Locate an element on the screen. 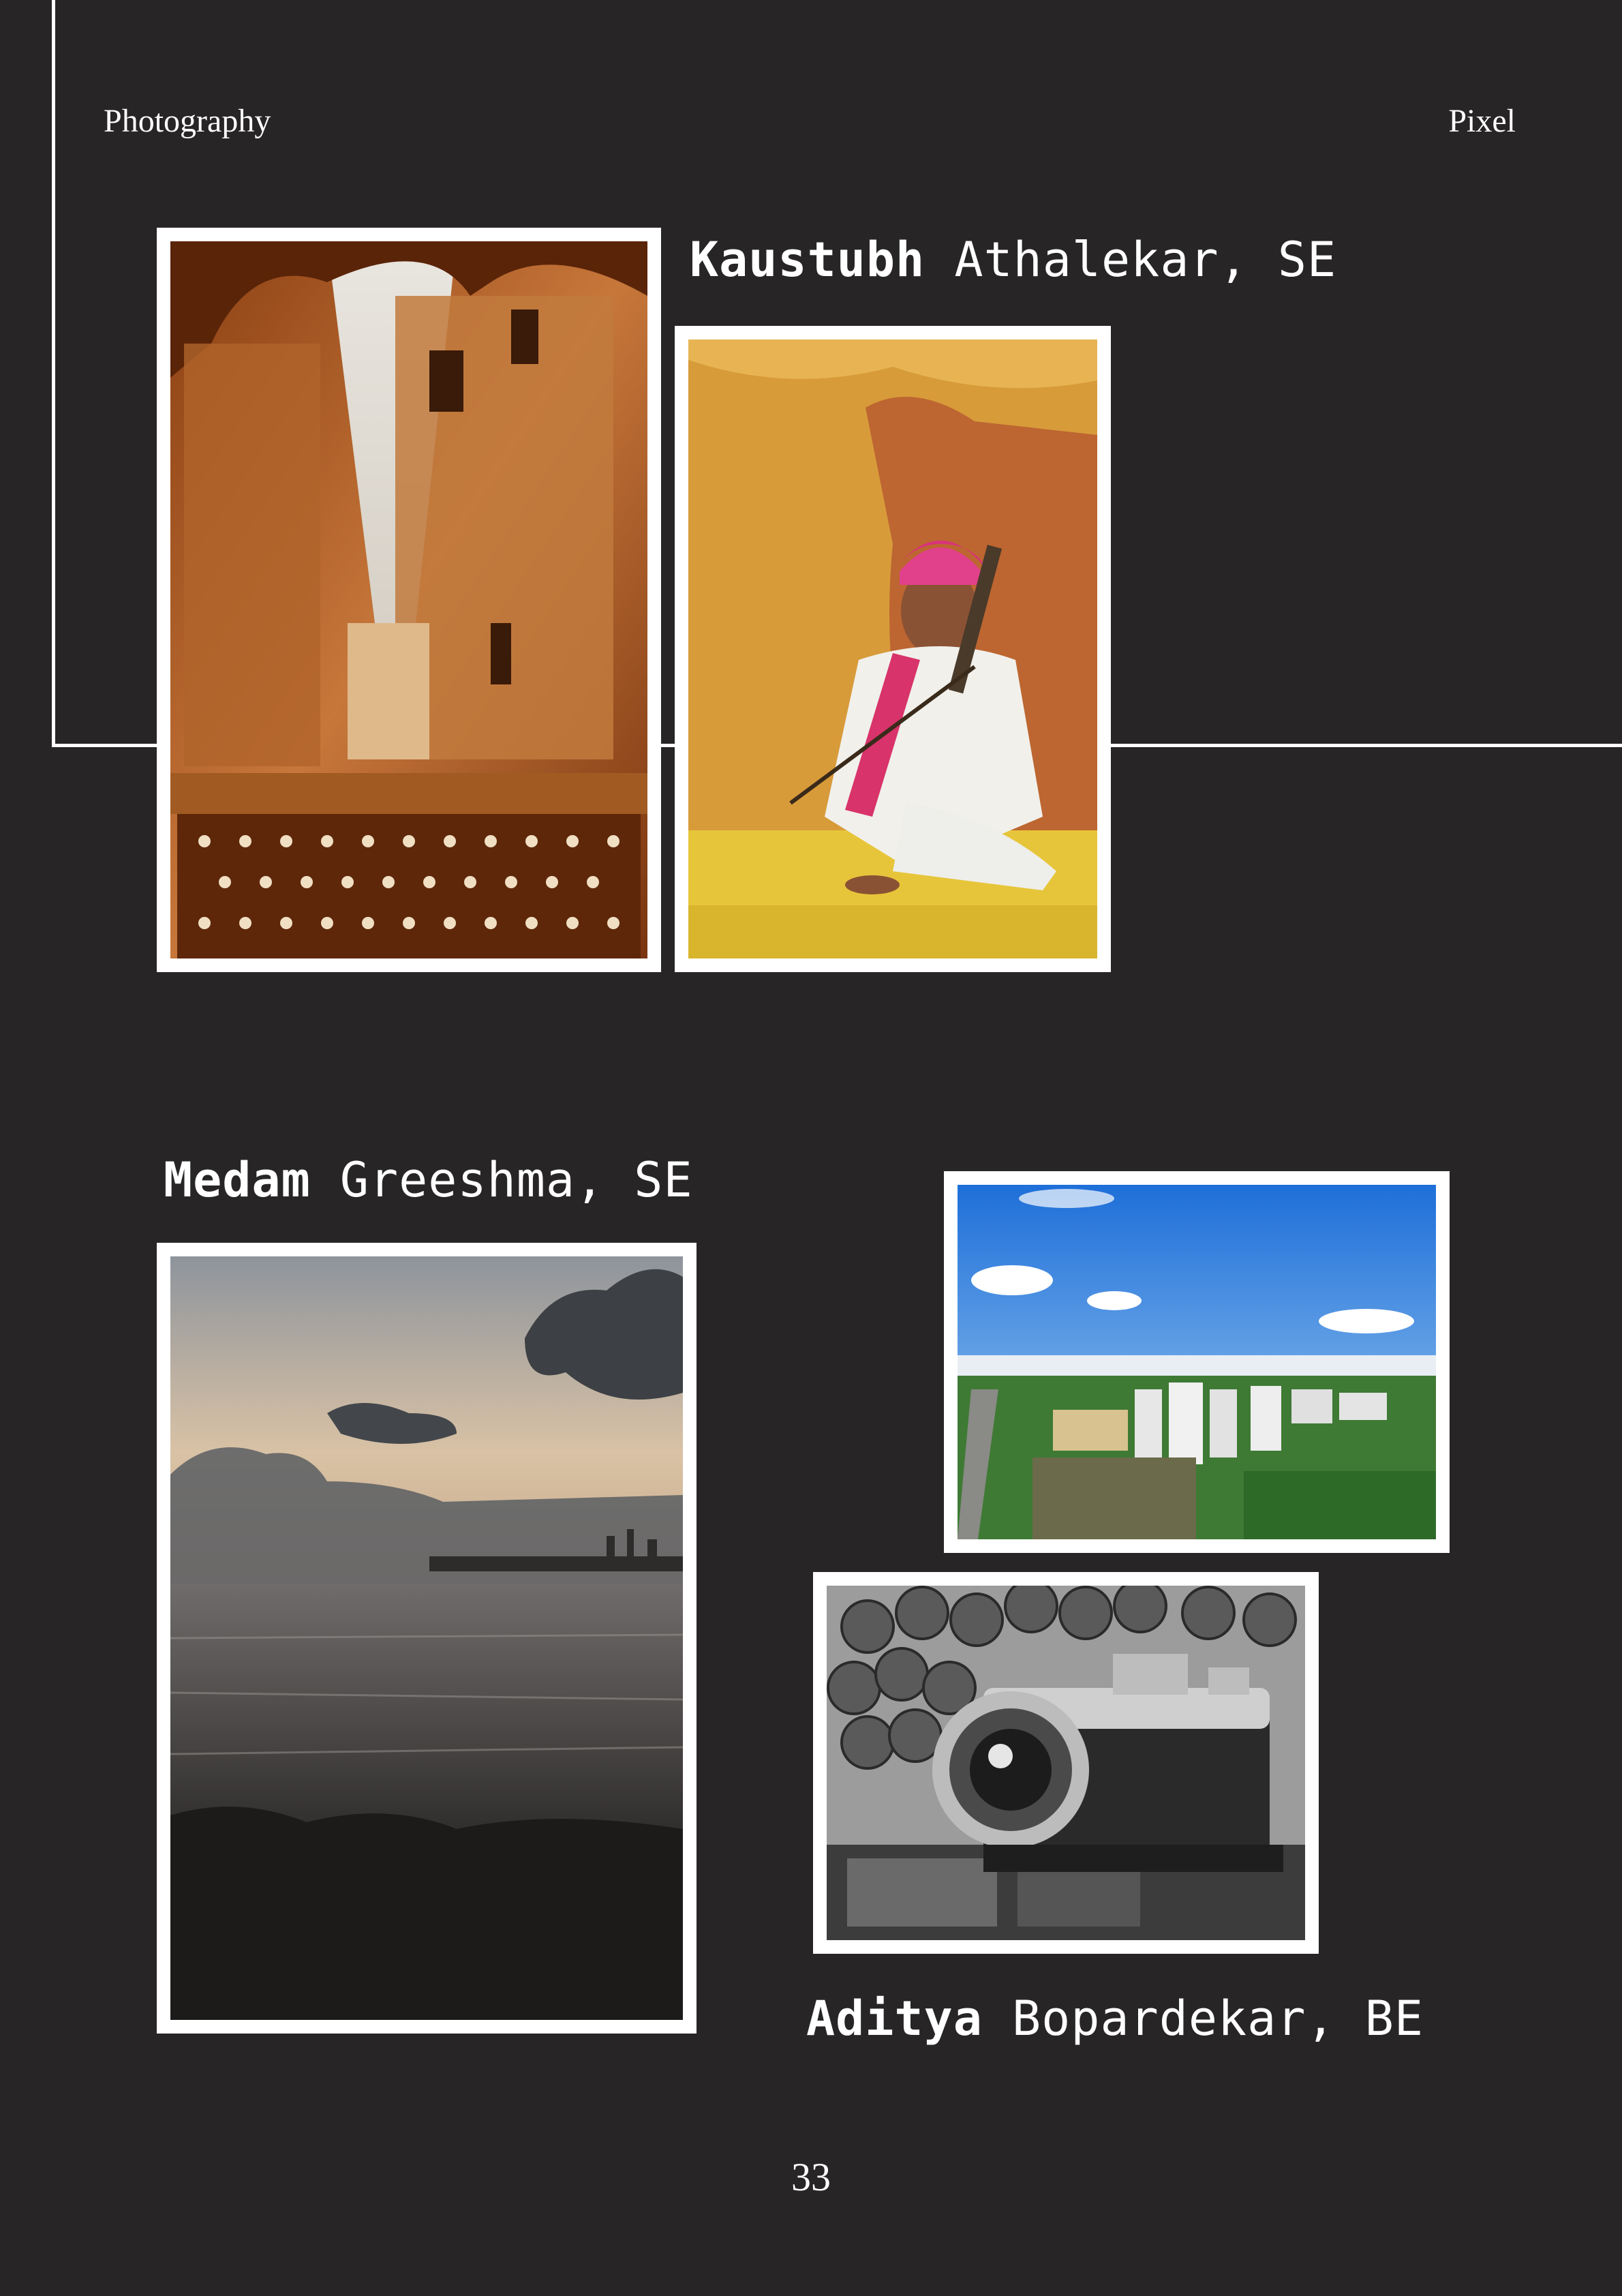 Image resolution: width=1622 pixels, height=2296 pixels. photographer-rest-name: Athalekar, SE is located at coordinates (1145, 260).